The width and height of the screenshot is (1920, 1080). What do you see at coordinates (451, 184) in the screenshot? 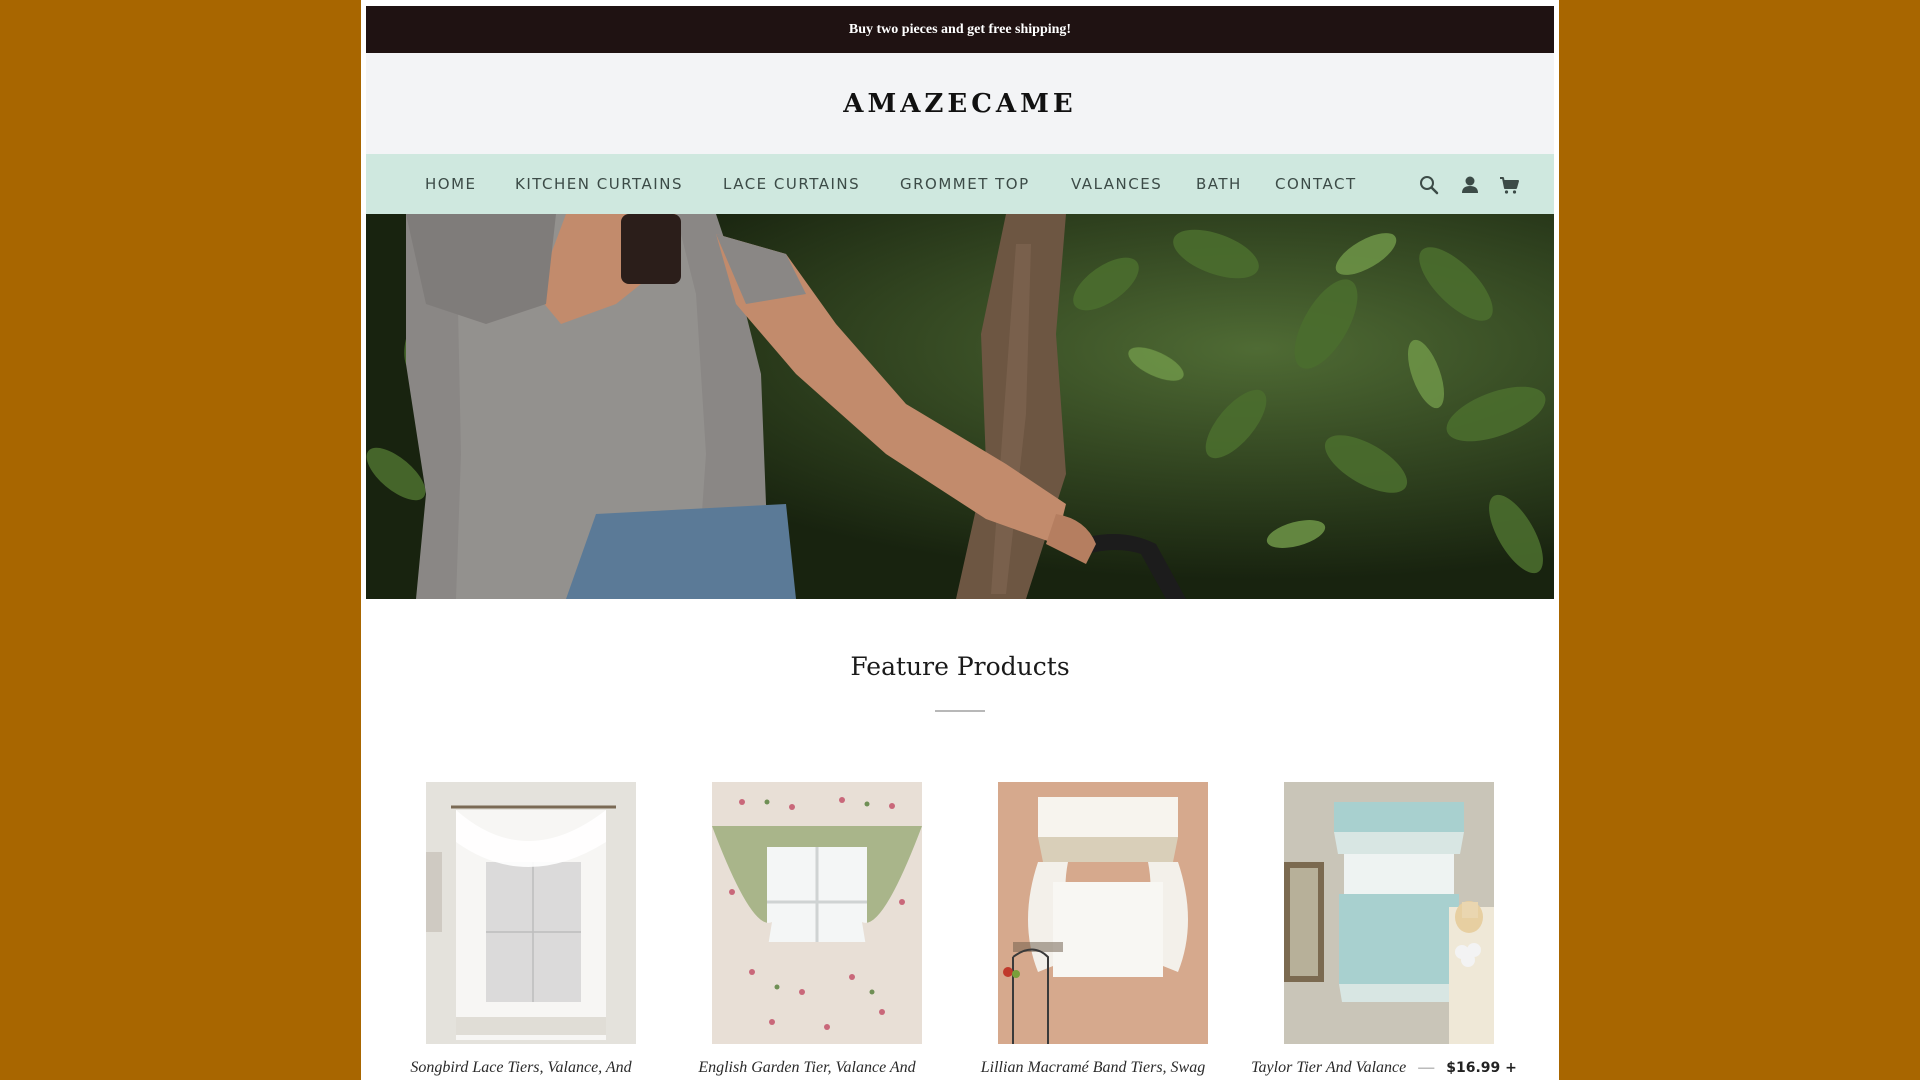
I see `nav-item-home: HOME` at bounding box center [451, 184].